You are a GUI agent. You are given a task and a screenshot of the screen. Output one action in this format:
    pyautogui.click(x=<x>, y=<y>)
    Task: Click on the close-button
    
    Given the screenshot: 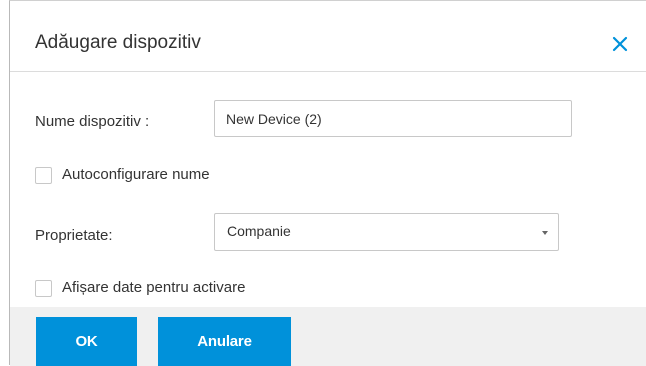 What is the action you would take?
    pyautogui.click(x=620, y=44)
    